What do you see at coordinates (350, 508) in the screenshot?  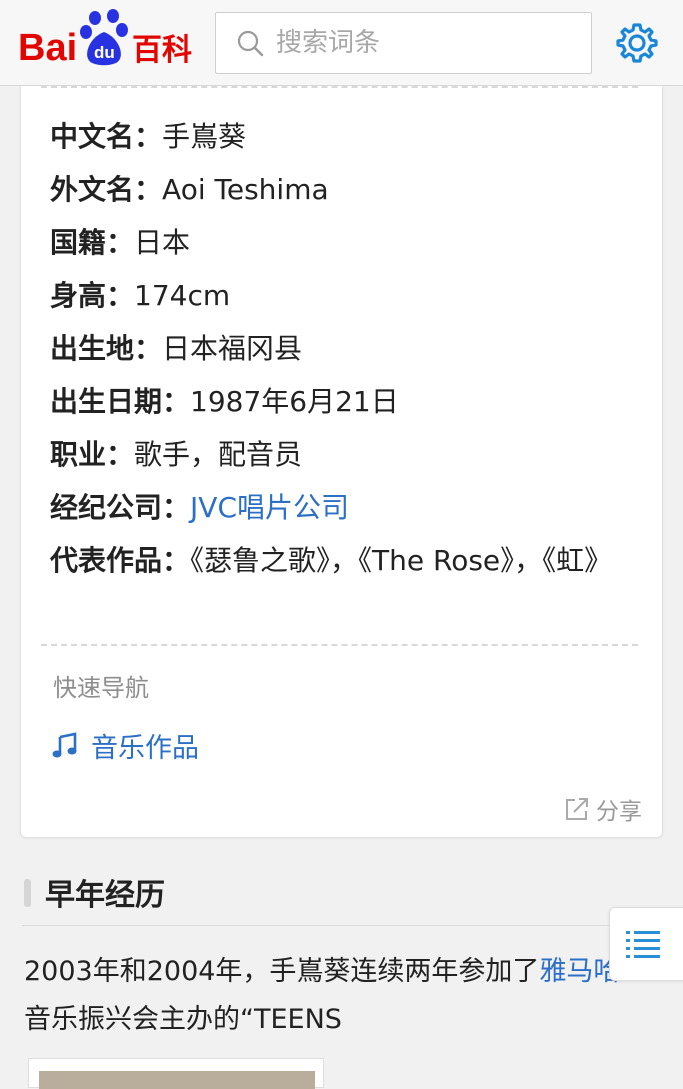 I see `info-row-agency: 经纪公司：JVC唱片公司` at bounding box center [350, 508].